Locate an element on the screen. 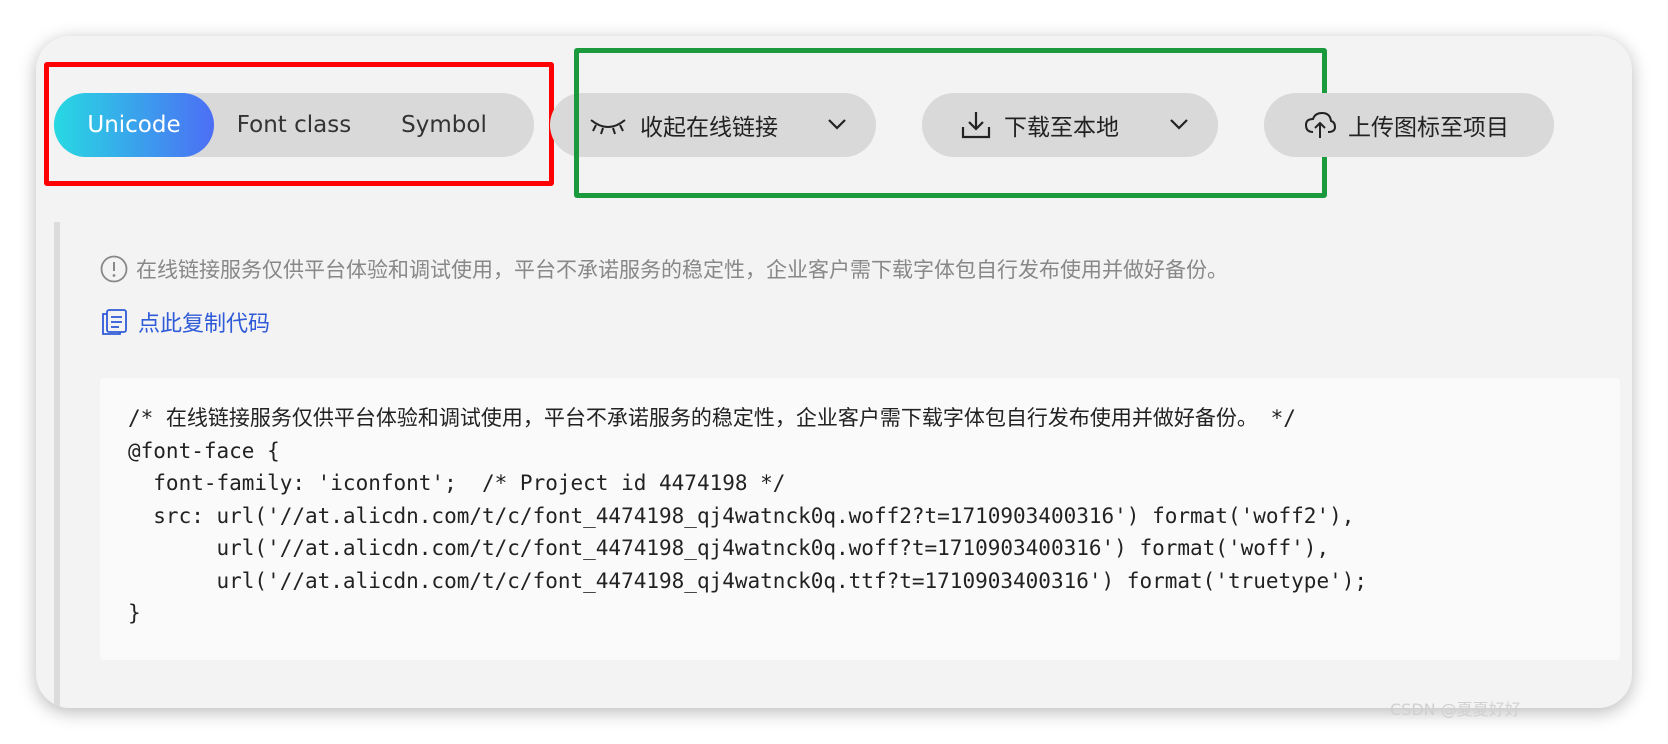 This screenshot has height=744, width=1668. csdn-watermark: CSDN @夏夏好好 is located at coordinates (1455, 709).